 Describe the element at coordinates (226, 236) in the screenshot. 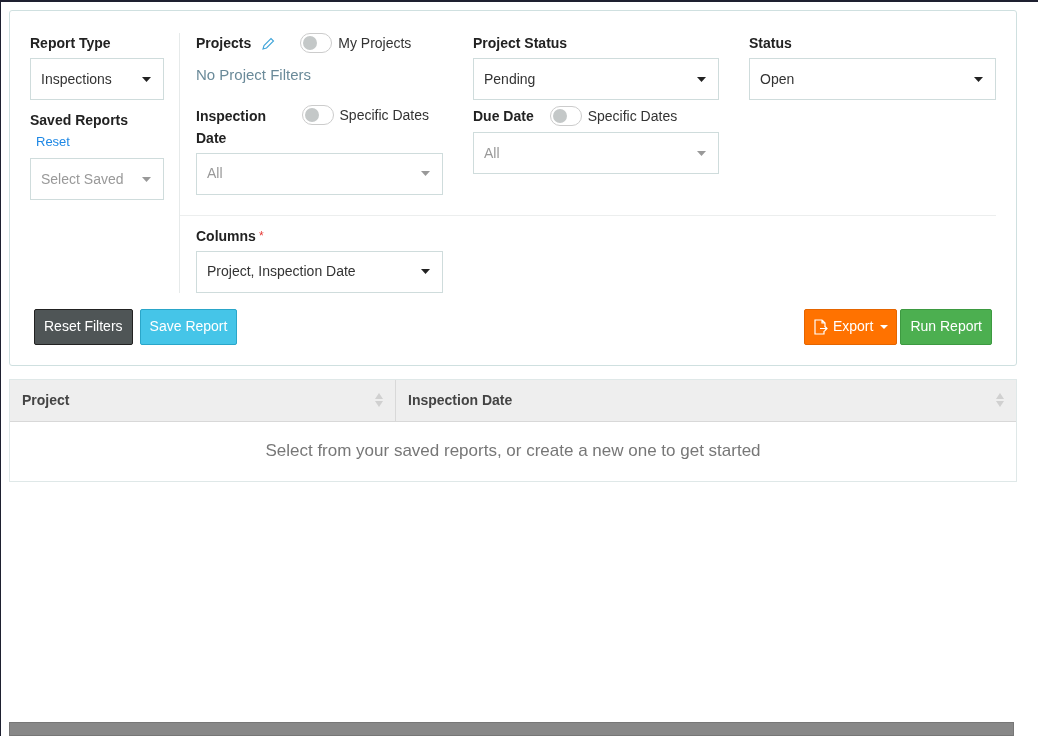

I see `field-label: Columns` at that location.